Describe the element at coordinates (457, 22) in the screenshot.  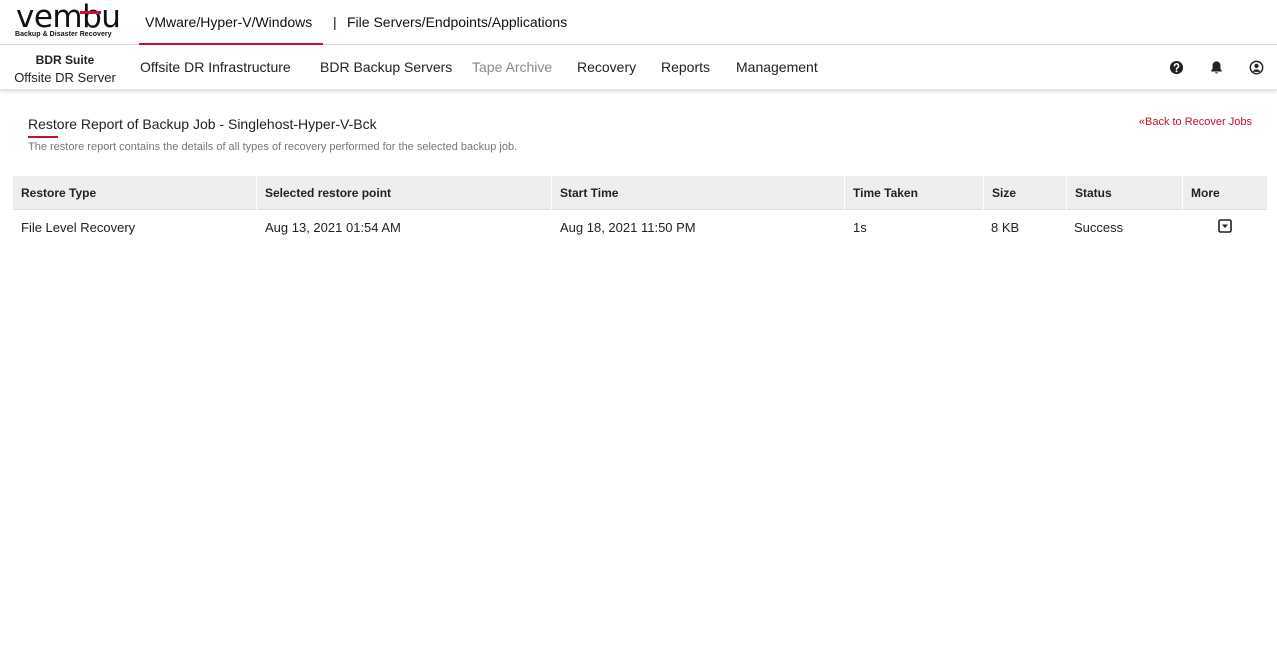
I see `tab-file-servers-endpoints-applications: File Servers/Endpoints/Applications` at that location.